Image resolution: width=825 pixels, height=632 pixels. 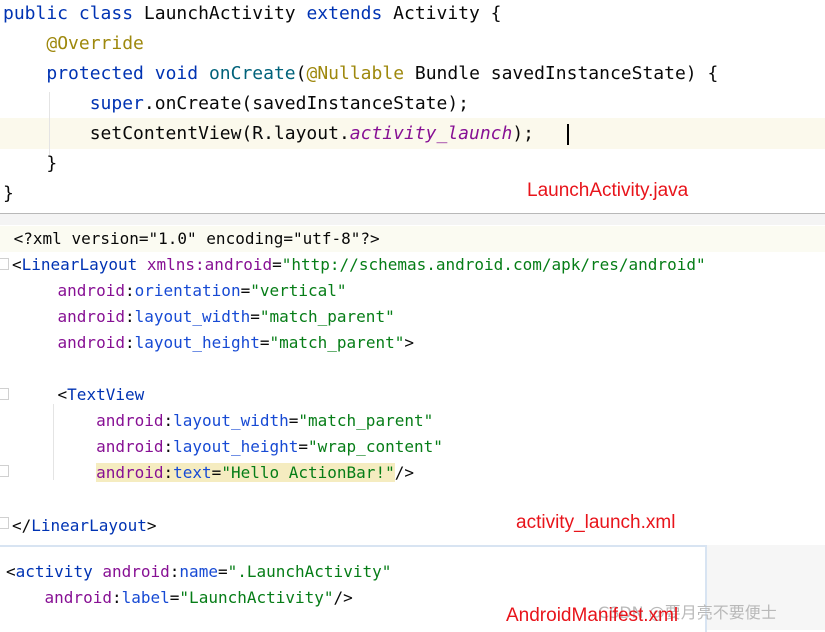 I want to click on code-token: </, so click(x=22, y=525).